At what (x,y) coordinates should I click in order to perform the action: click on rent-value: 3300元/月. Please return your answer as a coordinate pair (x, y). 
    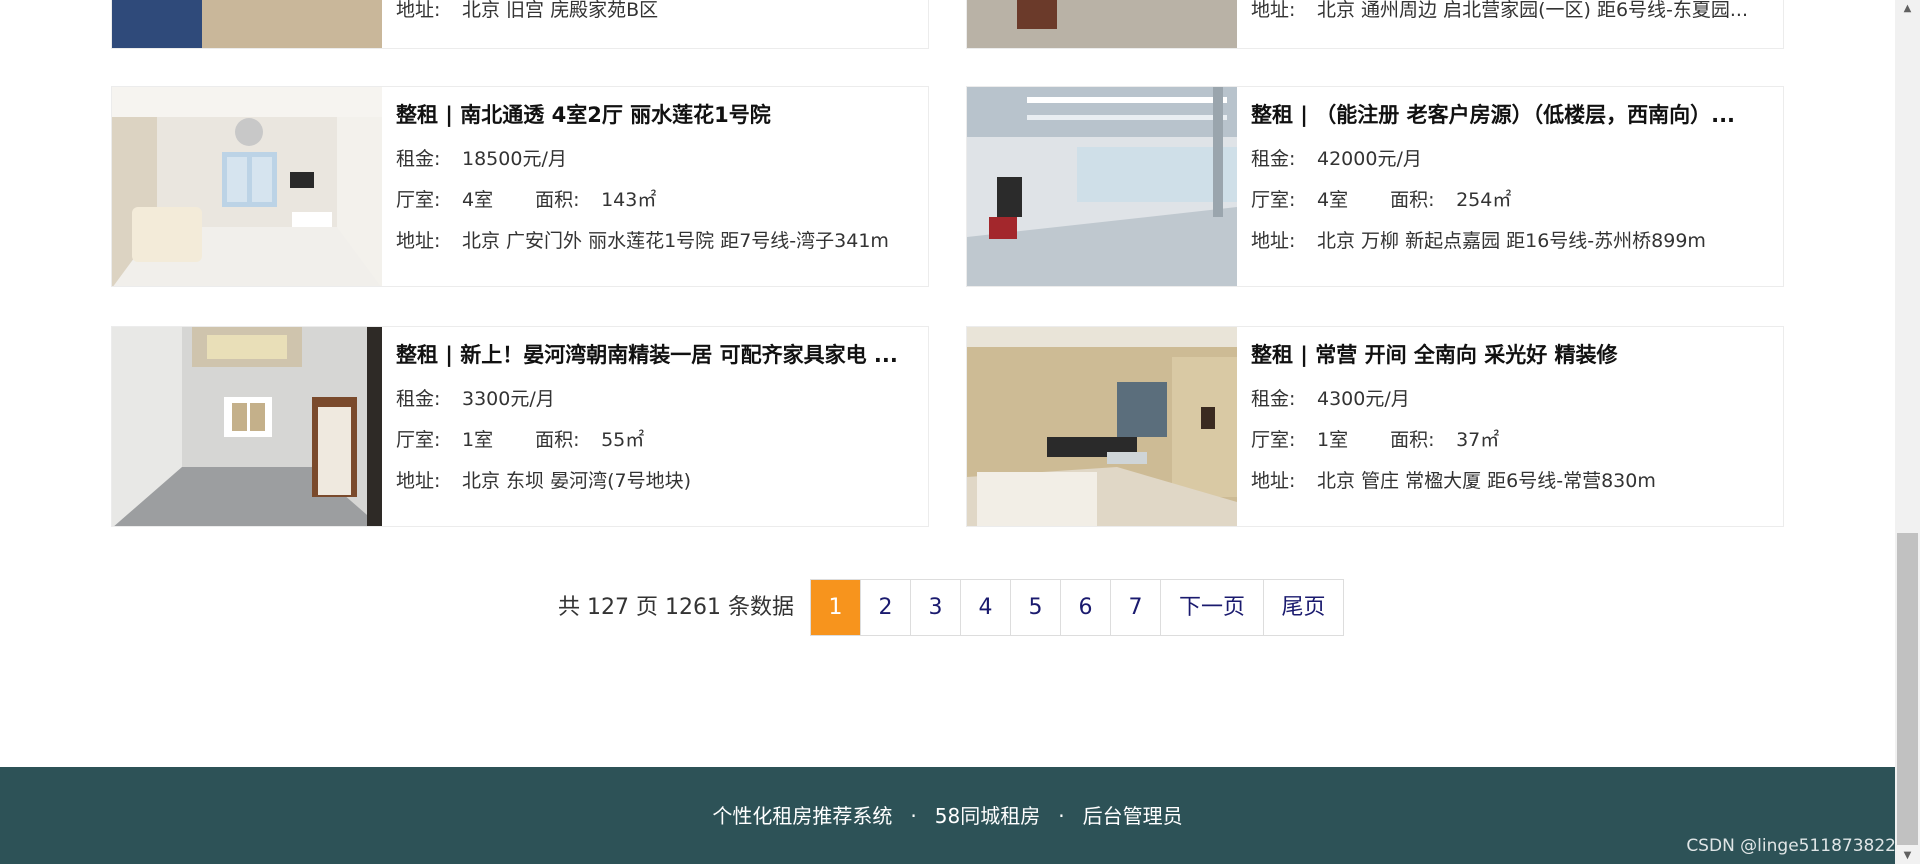
    Looking at the image, I should click on (508, 399).